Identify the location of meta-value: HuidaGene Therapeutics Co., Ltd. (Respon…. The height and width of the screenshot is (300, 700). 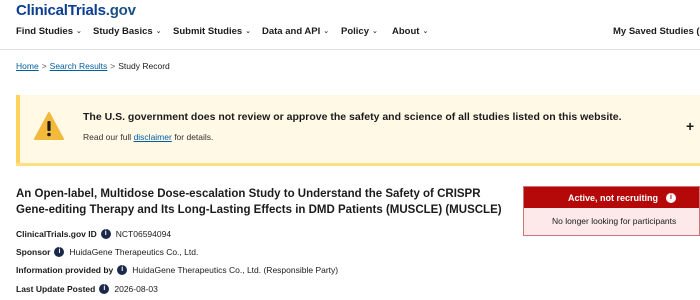
(235, 270).